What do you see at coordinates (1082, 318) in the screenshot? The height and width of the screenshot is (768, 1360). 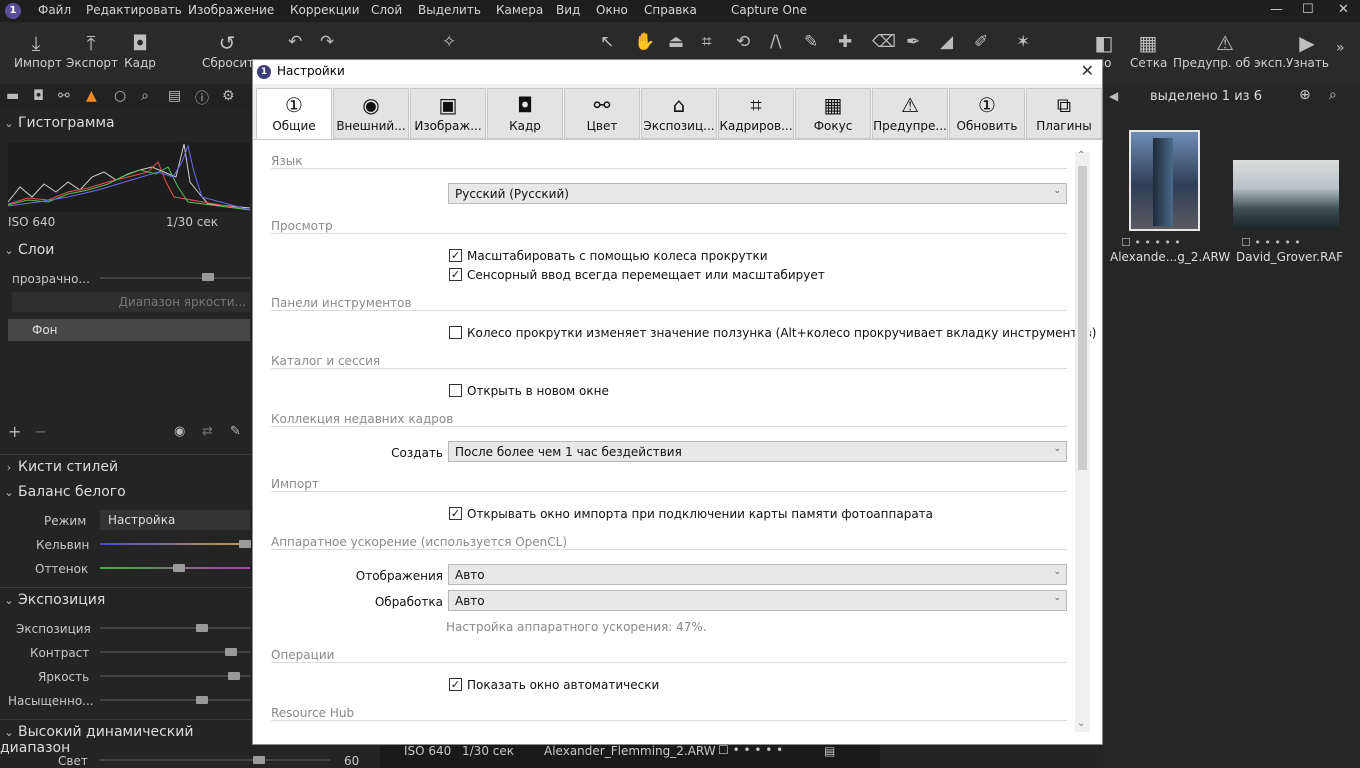 I see `scrollbar-thumb` at bounding box center [1082, 318].